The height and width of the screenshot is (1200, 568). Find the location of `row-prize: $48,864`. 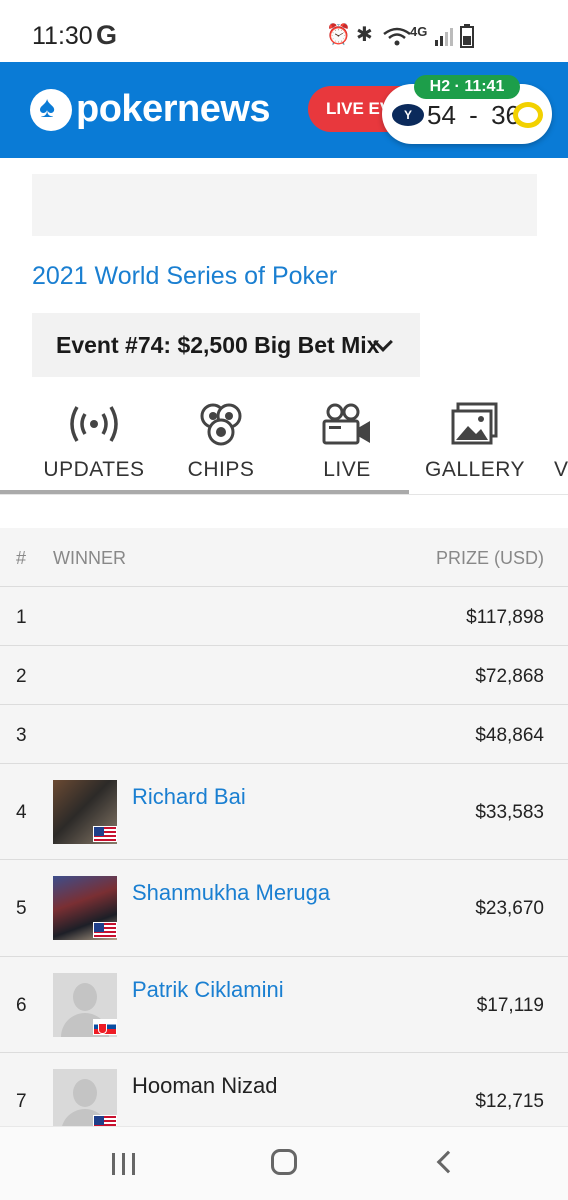

row-prize: $48,864 is located at coordinates (509, 735).